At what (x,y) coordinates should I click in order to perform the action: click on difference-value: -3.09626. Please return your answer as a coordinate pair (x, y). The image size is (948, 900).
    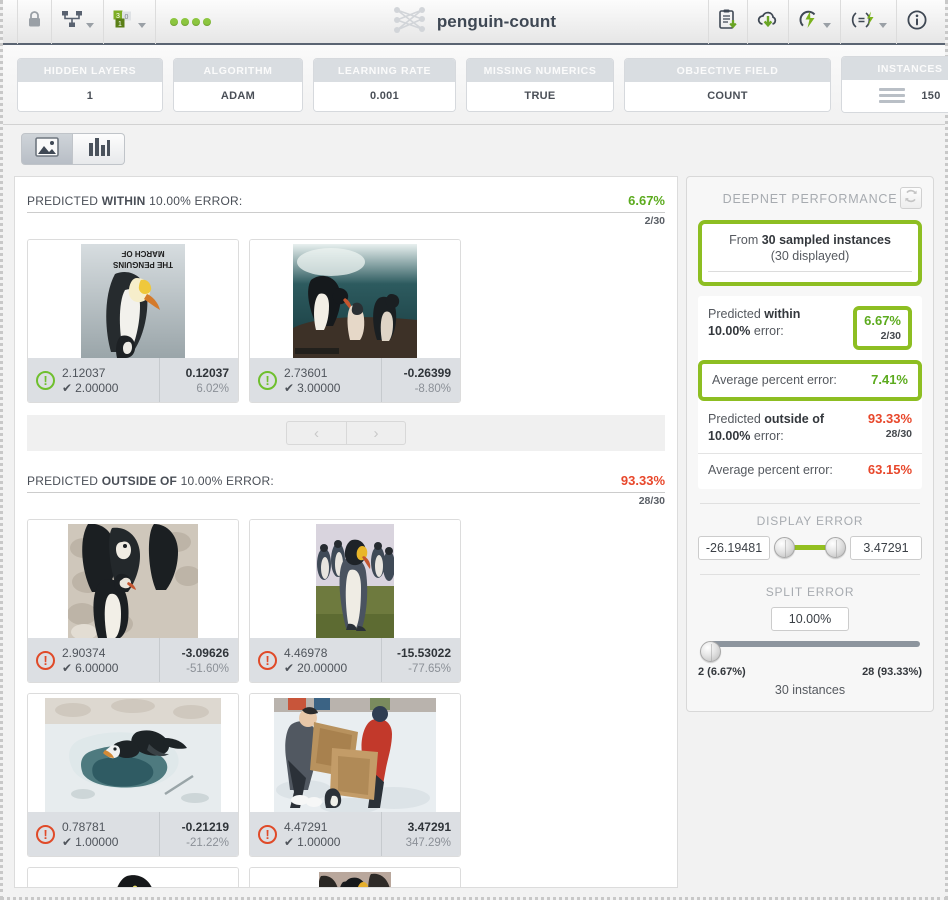
    Looking at the image, I should click on (205, 652).